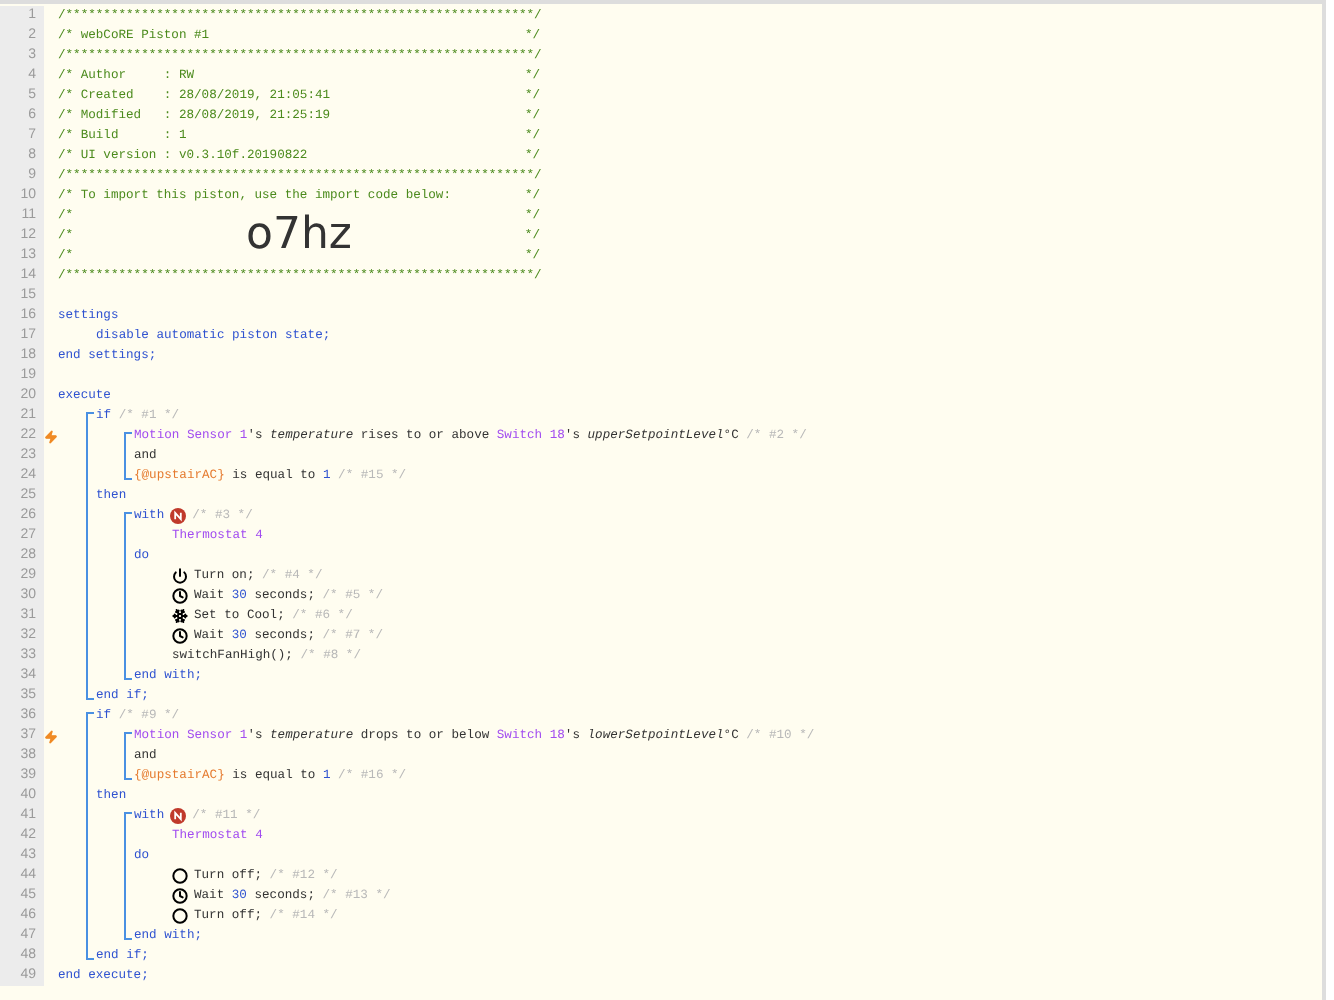  I want to click on power-icon, so click(180, 576).